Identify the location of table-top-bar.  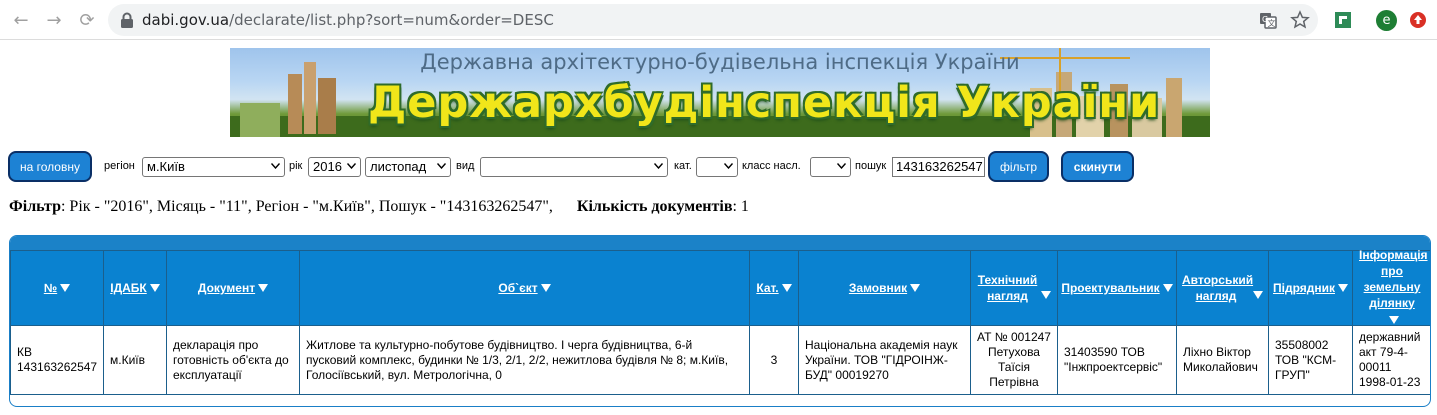
(720, 243).